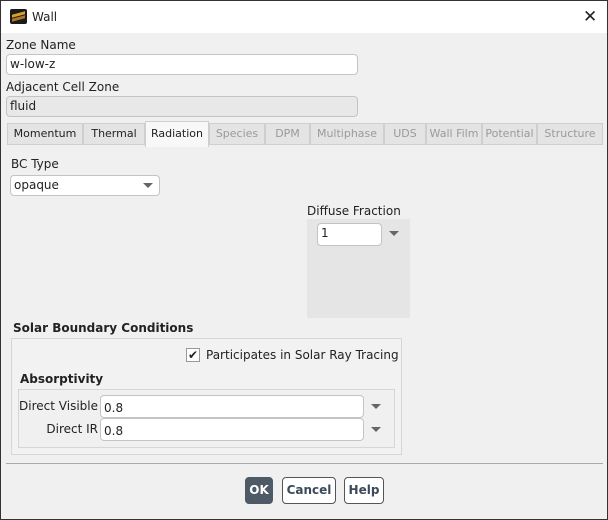  What do you see at coordinates (36, 185) in the screenshot?
I see `bc-type-value: opaque` at bounding box center [36, 185].